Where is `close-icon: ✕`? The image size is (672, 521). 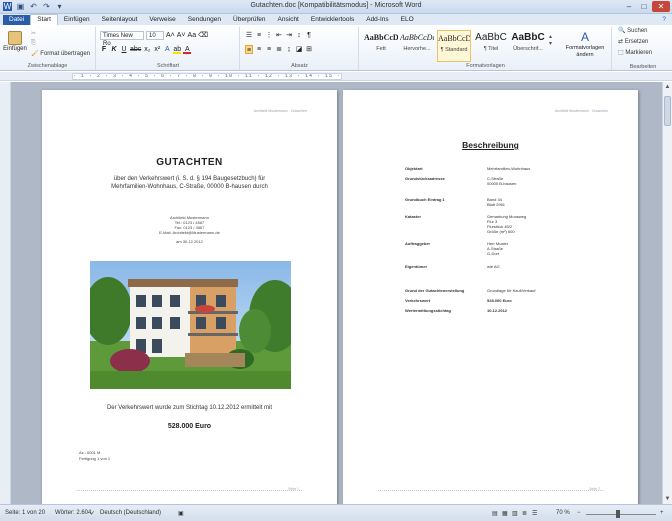
close-icon: ✕ is located at coordinates (661, 6).